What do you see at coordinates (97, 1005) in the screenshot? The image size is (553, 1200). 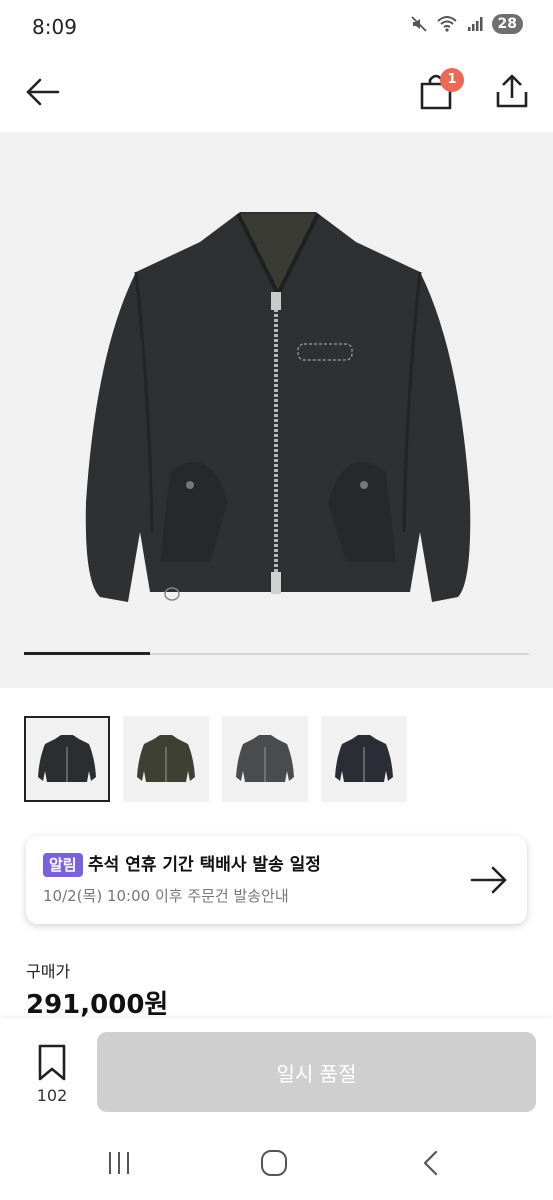 I see `price-value: 291,000원` at bounding box center [97, 1005].